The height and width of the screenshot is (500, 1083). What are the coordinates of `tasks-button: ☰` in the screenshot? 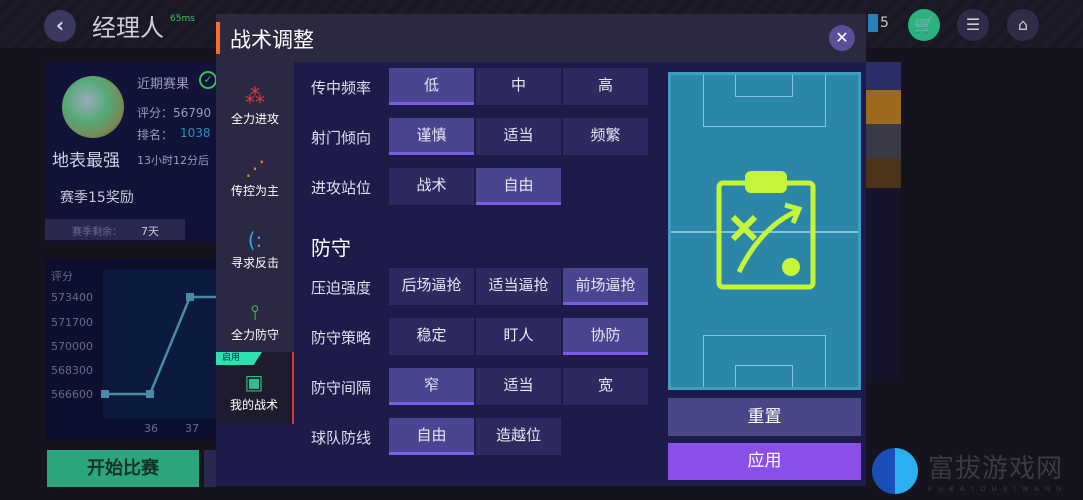 It's located at (973, 25).